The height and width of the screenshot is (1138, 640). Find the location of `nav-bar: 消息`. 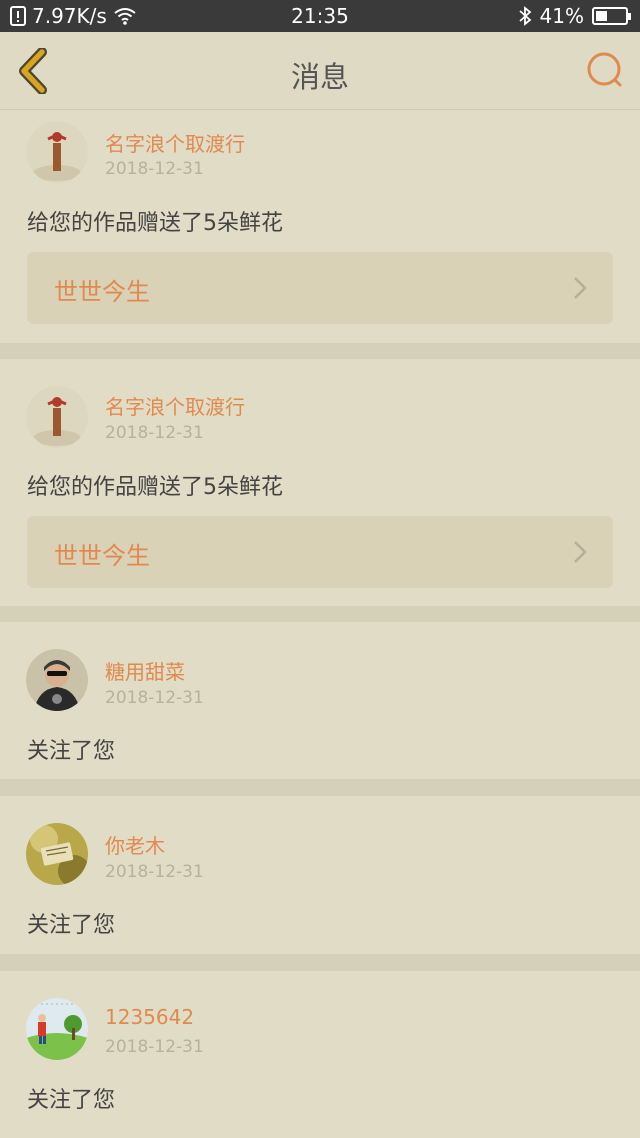

nav-bar: 消息 is located at coordinates (320, 71).